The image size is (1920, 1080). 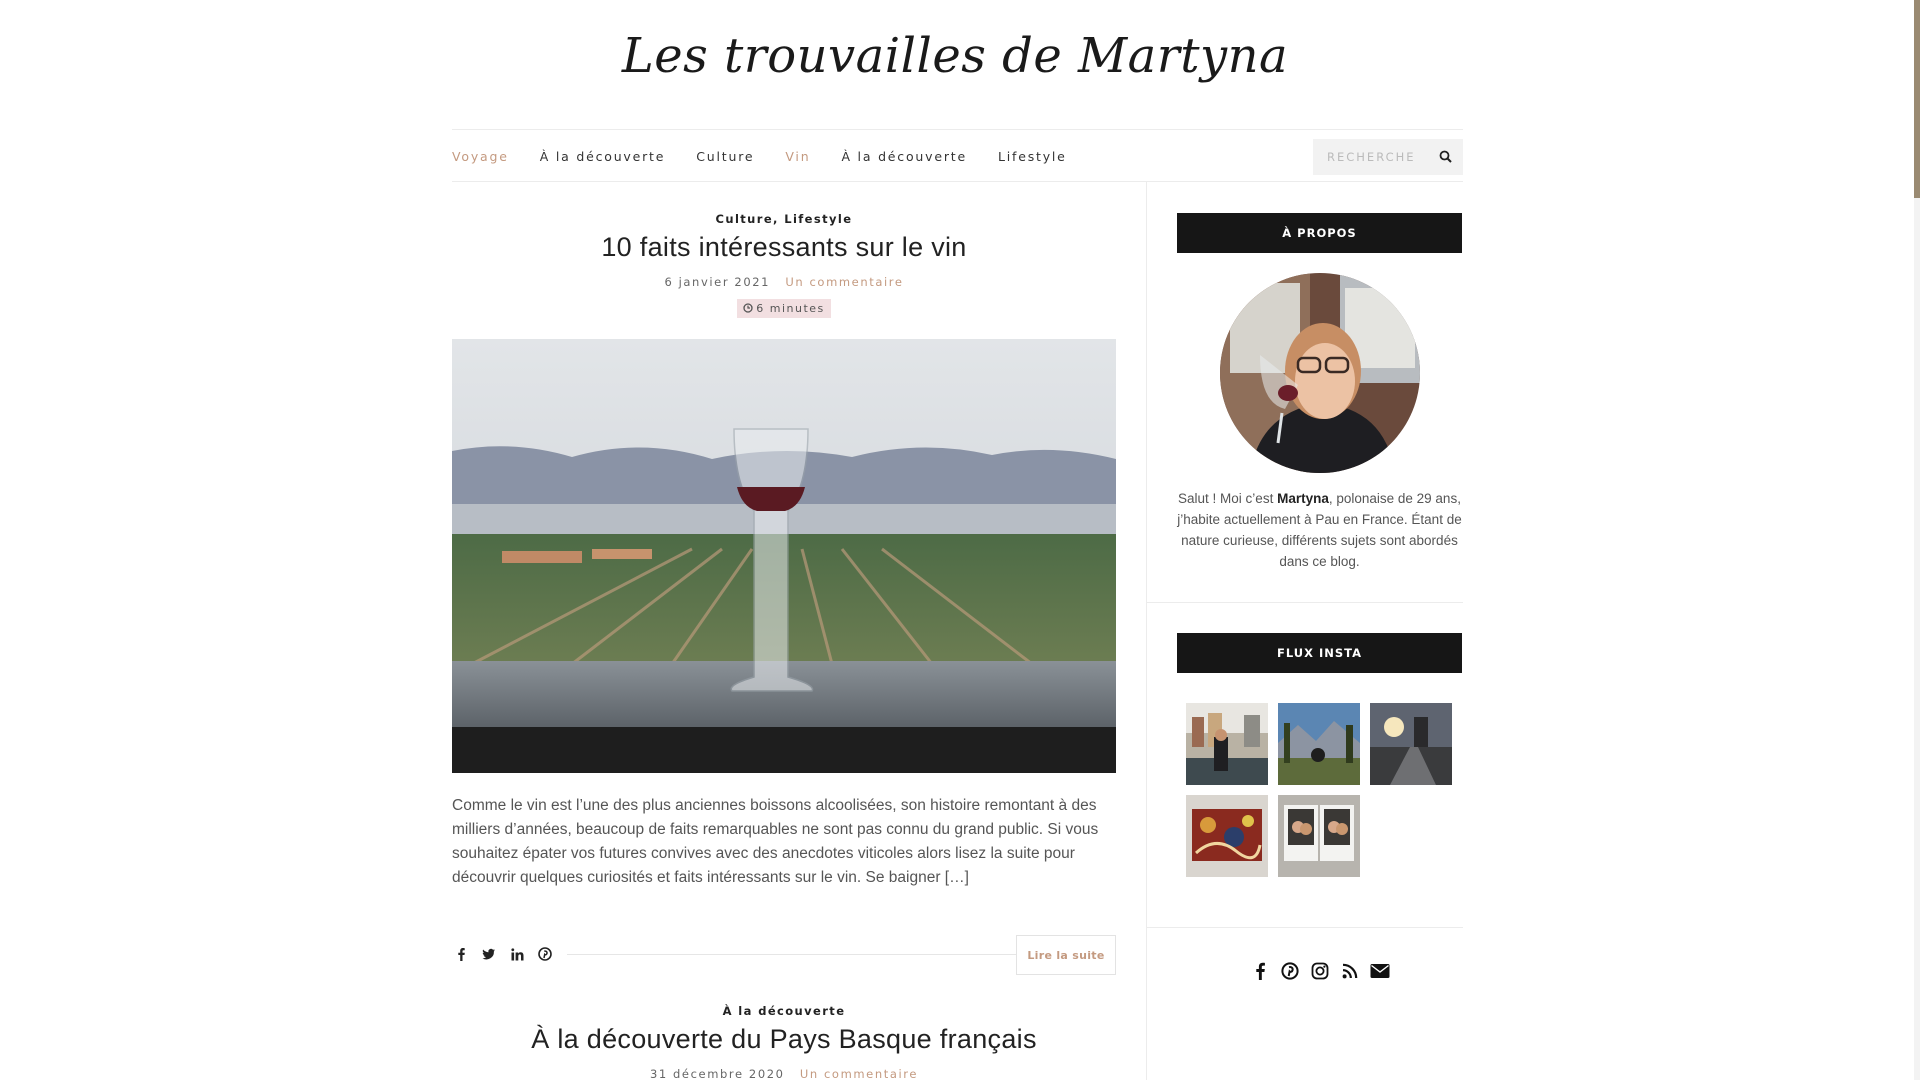 I want to click on share-twitter-button, so click(x=489, y=954).